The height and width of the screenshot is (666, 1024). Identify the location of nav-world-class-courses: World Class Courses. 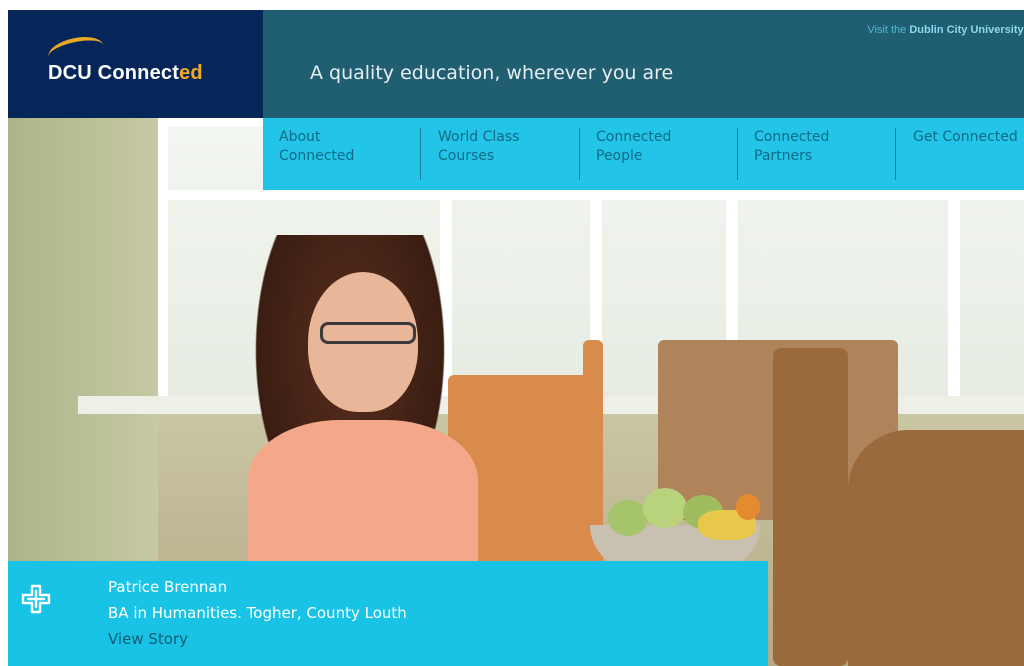
(478, 154).